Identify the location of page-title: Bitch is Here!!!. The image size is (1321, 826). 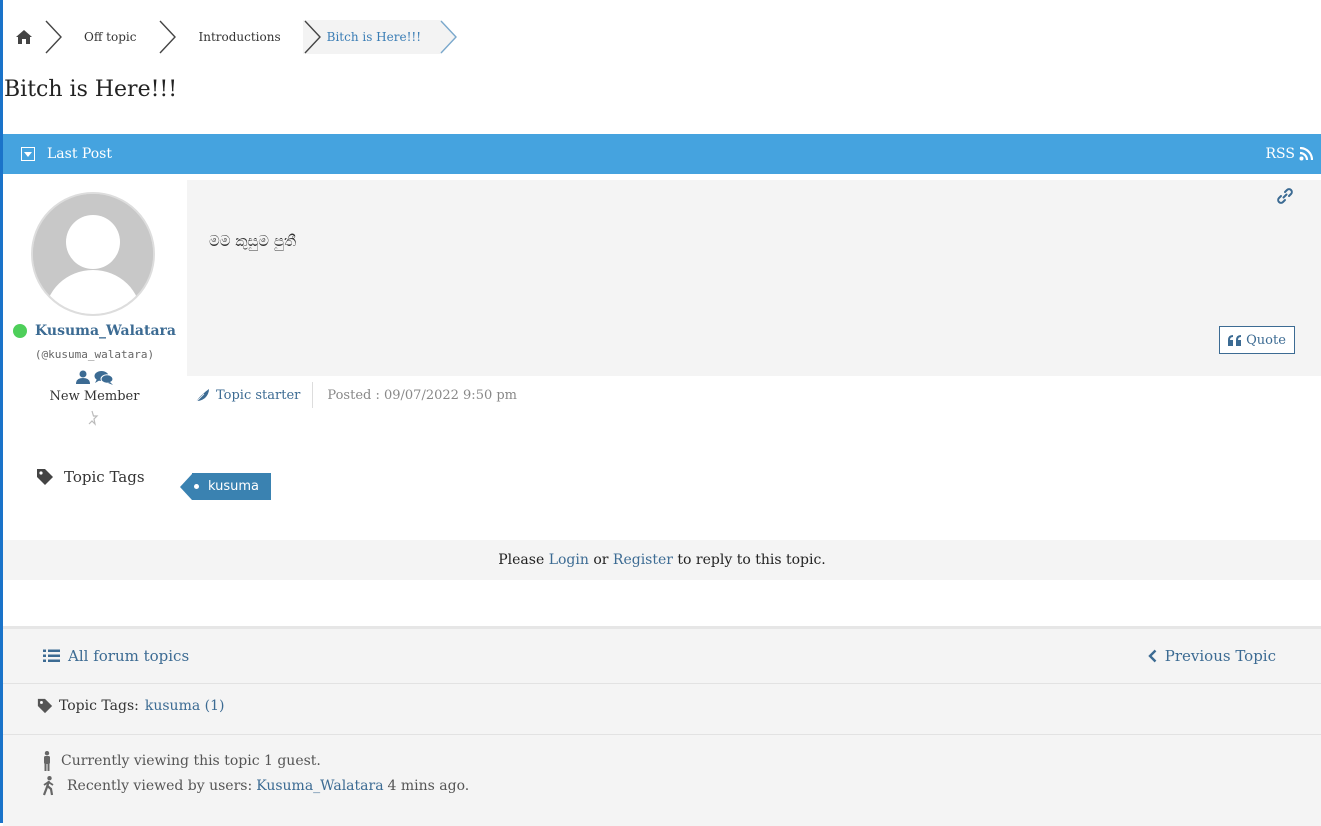
(91, 89).